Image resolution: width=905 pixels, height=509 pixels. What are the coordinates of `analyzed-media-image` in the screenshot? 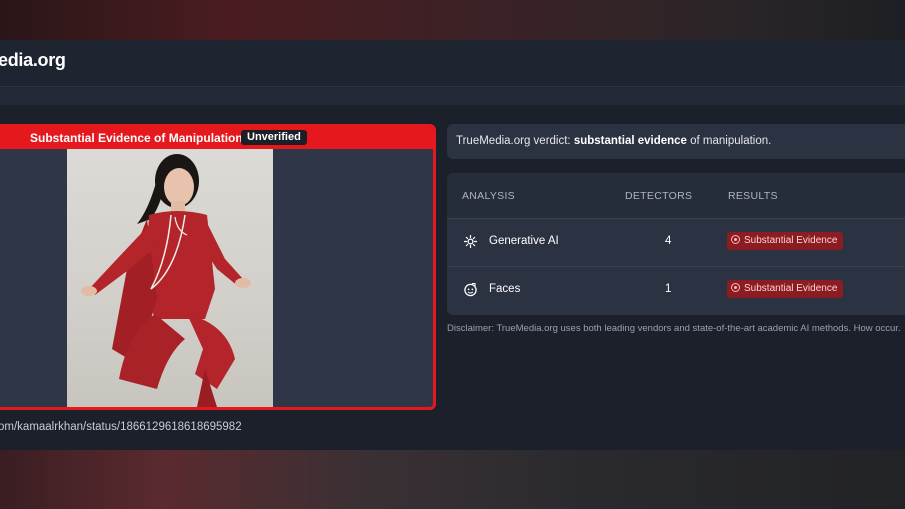 It's located at (170, 278).